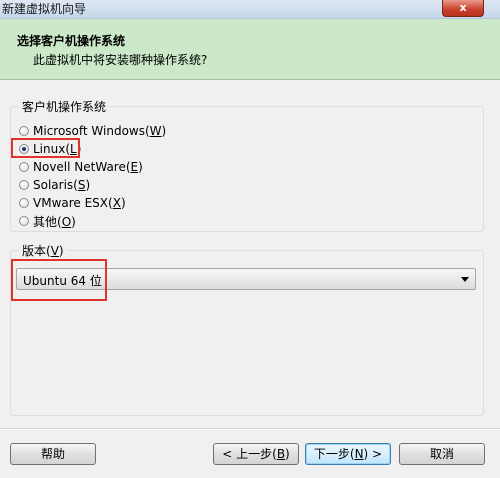 The width and height of the screenshot is (500, 478). I want to click on access-key: N, so click(359, 454).